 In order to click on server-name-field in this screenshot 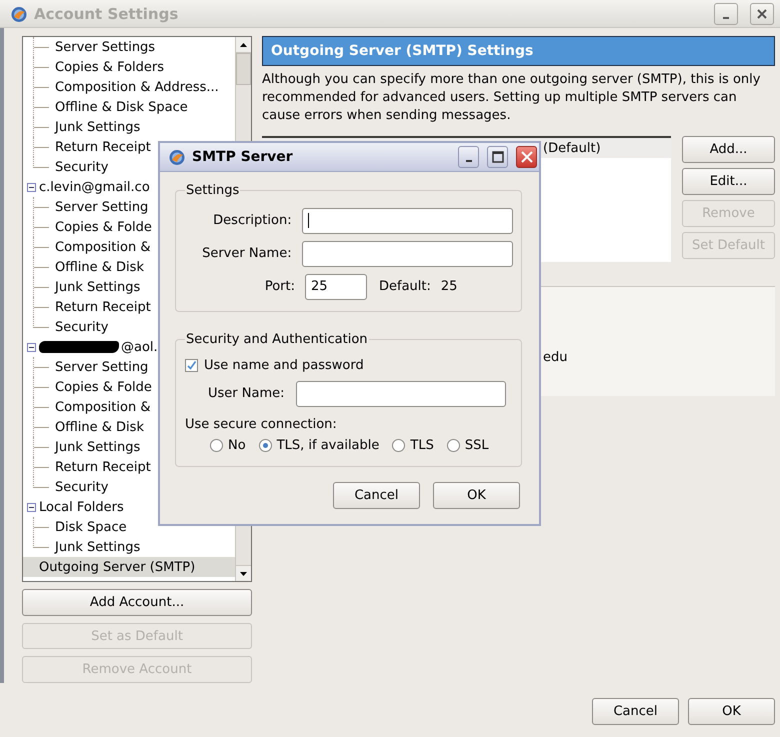, I will do `click(407, 253)`.